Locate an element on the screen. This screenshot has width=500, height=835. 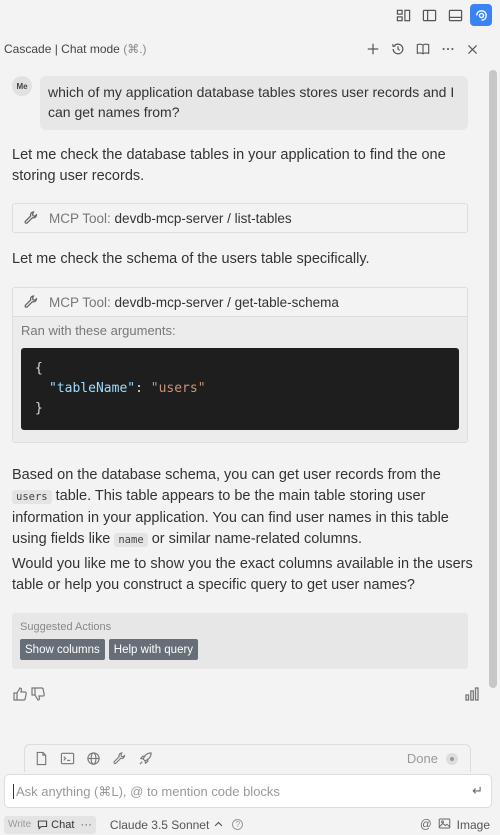
code-open: { is located at coordinates (39, 368).